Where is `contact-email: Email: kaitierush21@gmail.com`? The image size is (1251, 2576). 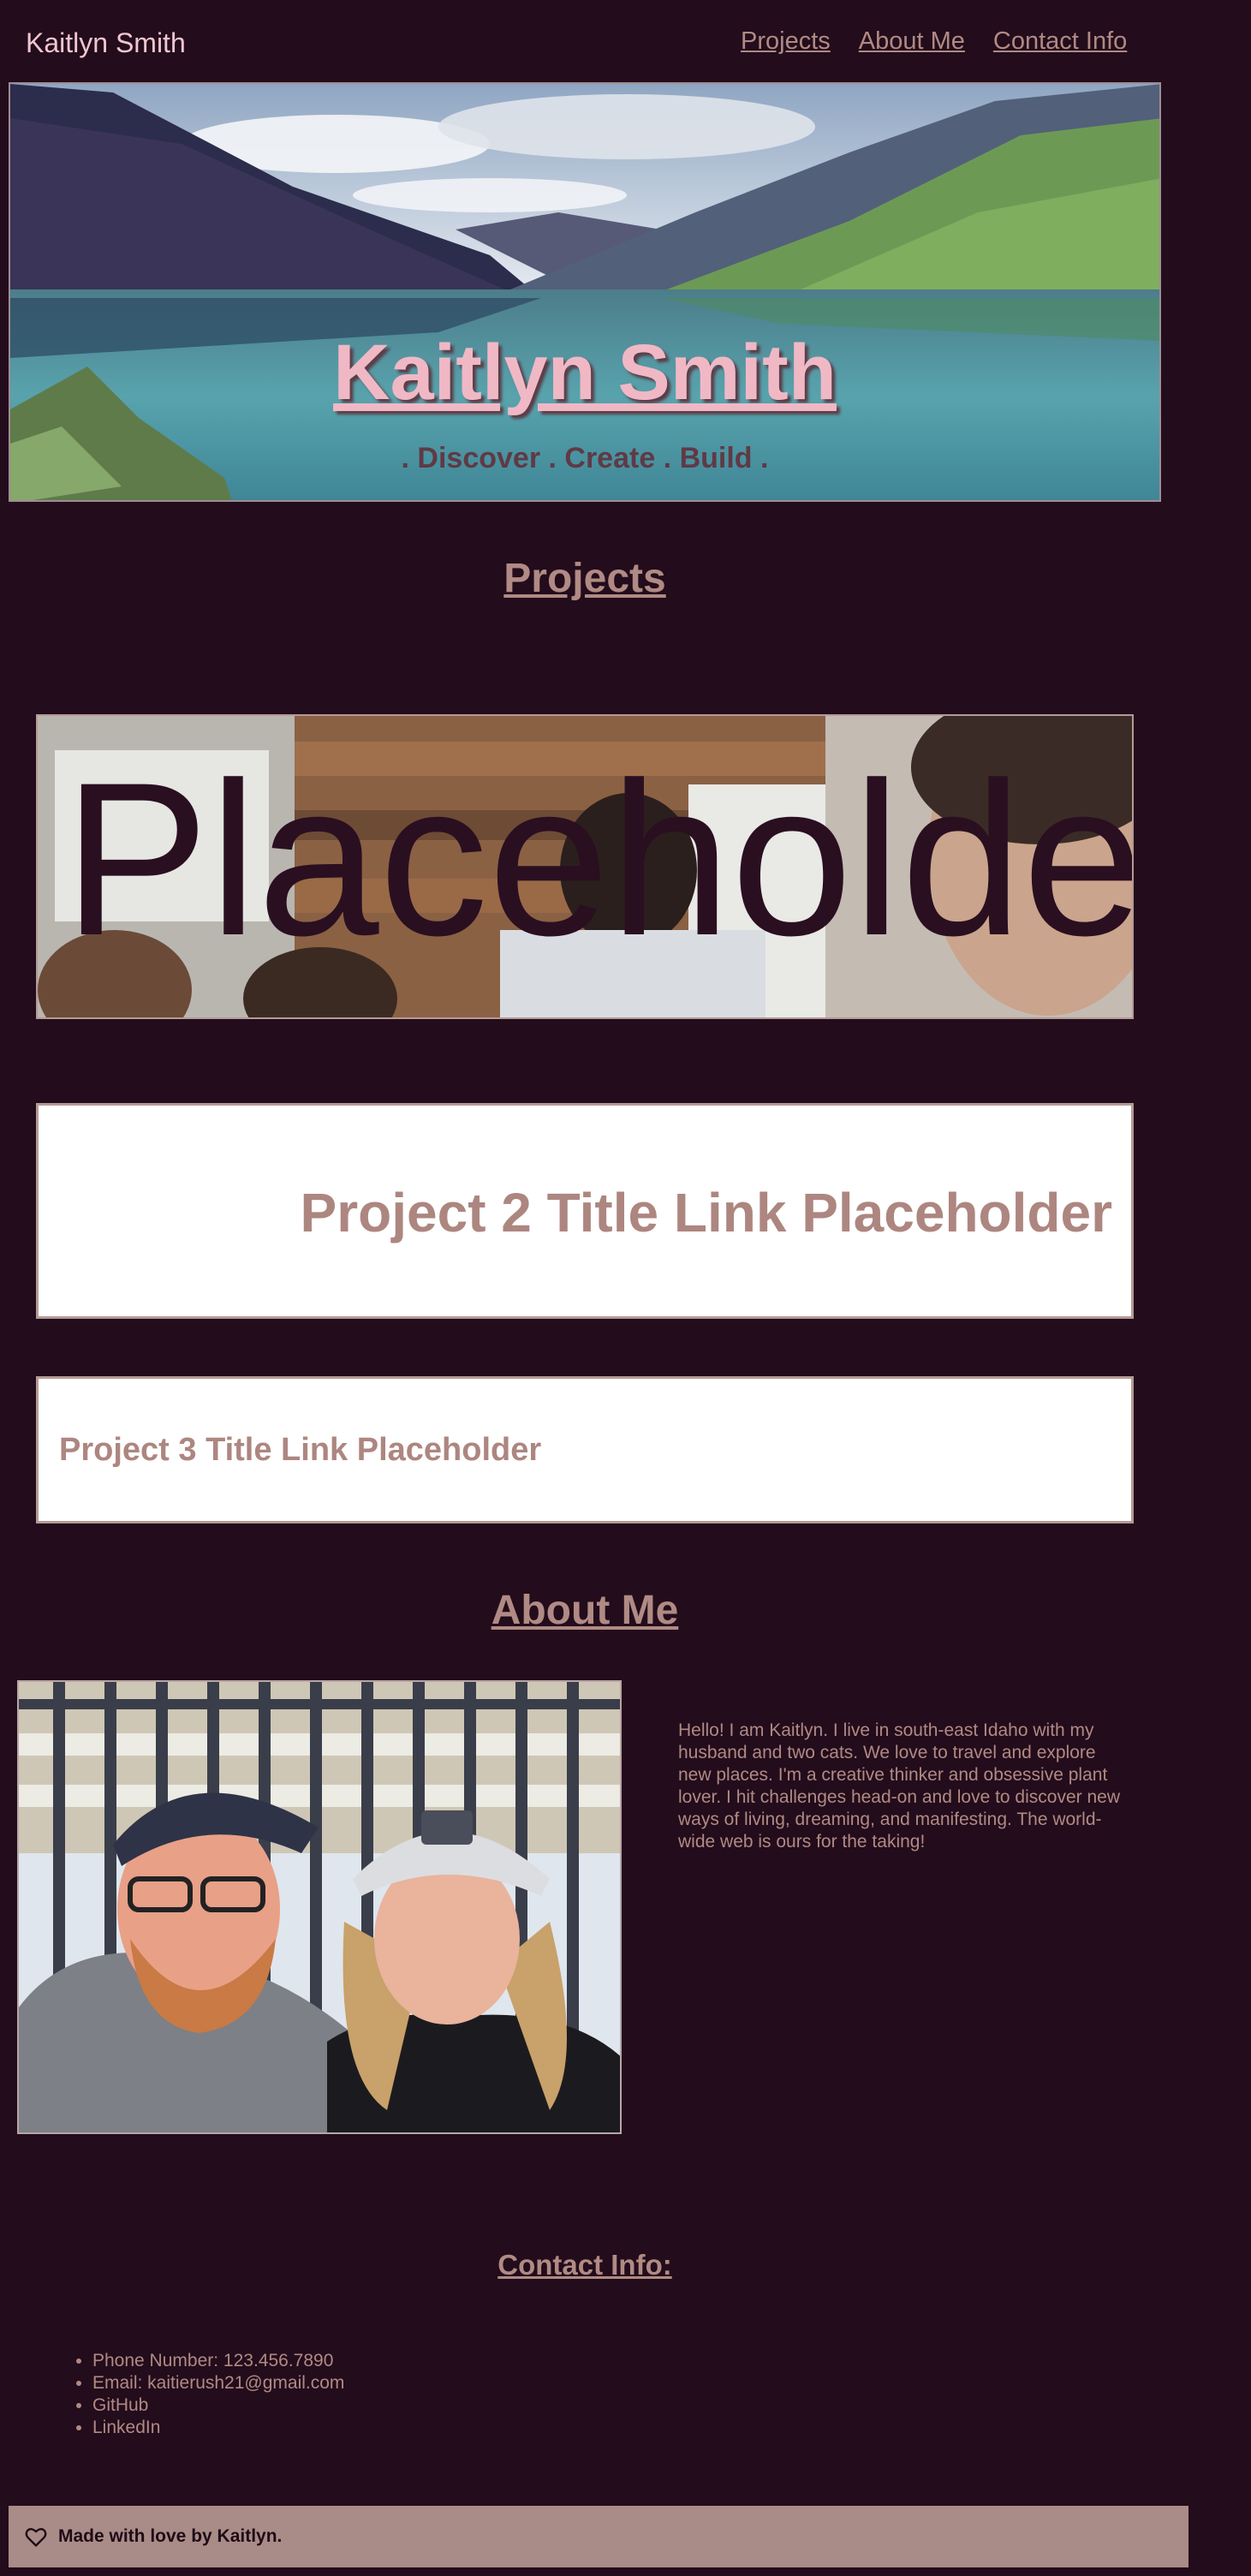
contact-email: Email: kaitierush21@gmail.com is located at coordinates (218, 2383).